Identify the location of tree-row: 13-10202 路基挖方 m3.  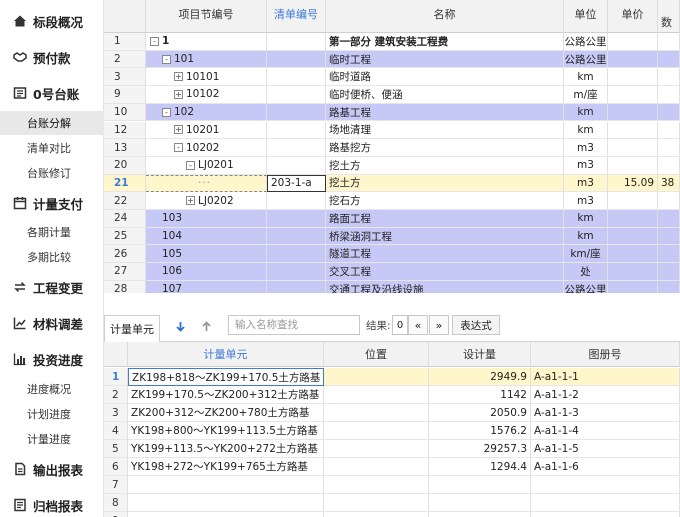
(392, 148).